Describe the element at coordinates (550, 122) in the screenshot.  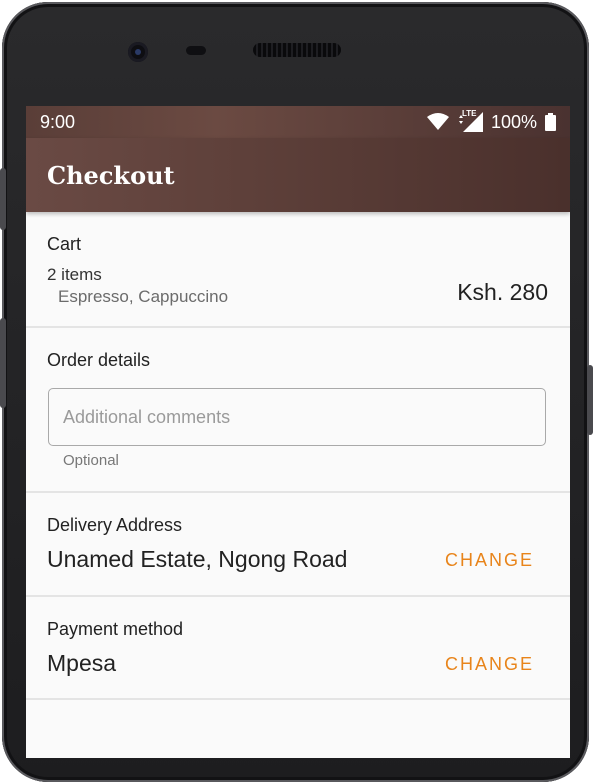
I see `battery-icon` at that location.